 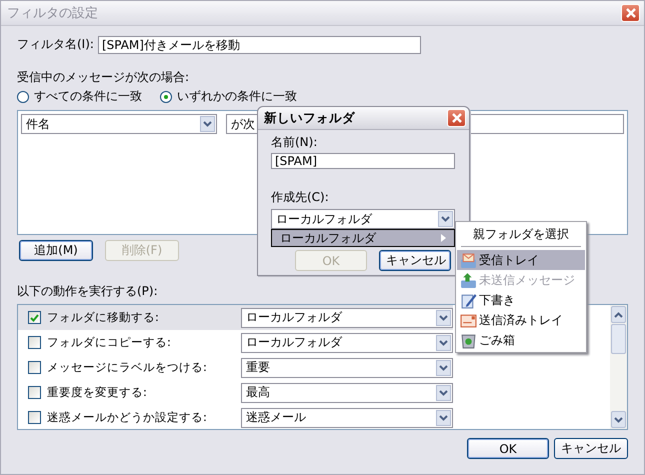 What do you see at coordinates (97, 392) in the screenshot?
I see `action-label: 重要度を変更する:` at bounding box center [97, 392].